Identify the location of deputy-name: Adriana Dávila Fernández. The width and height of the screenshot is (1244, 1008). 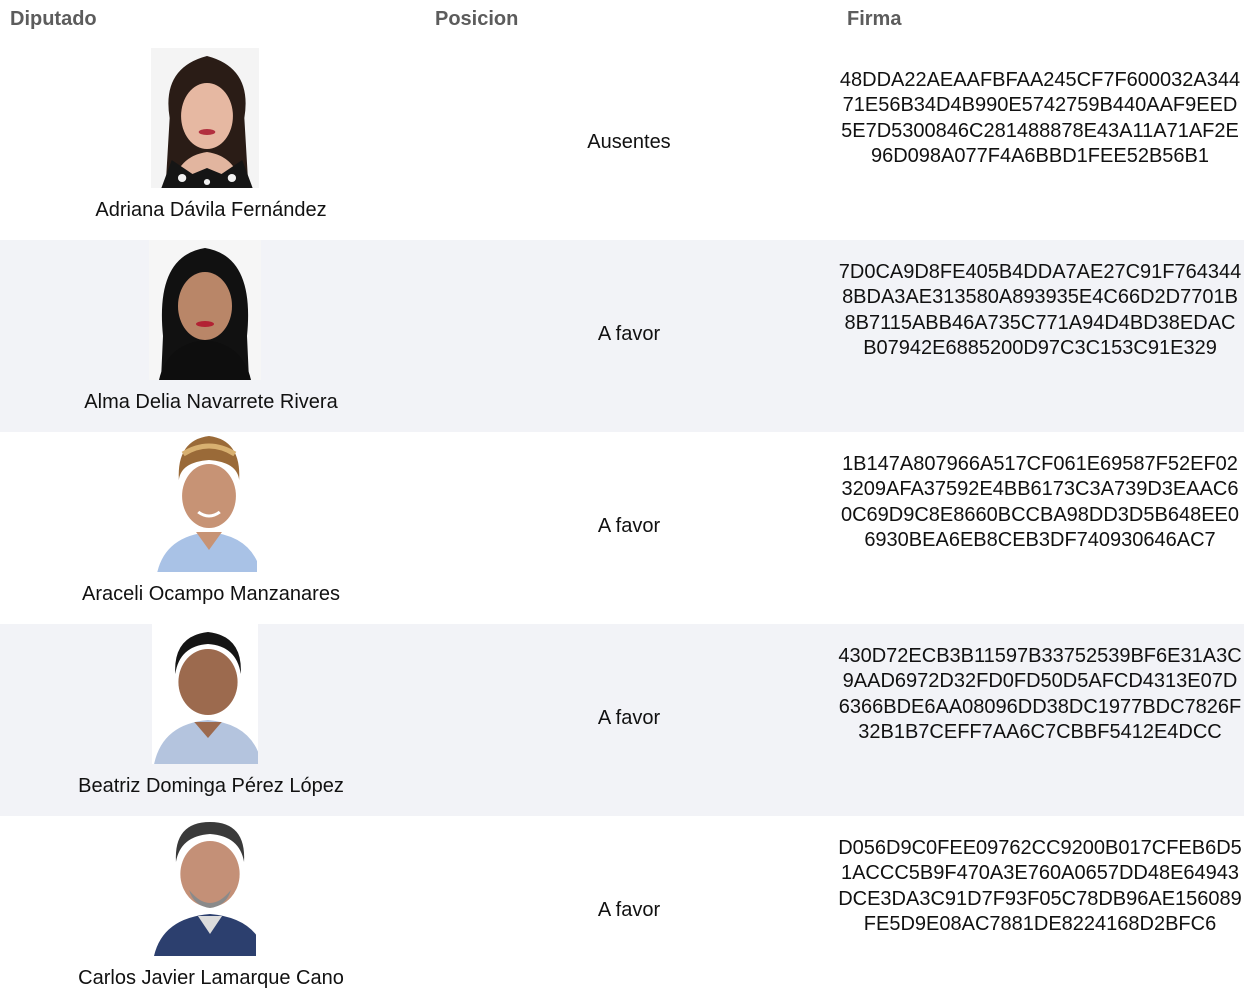
(211, 210).